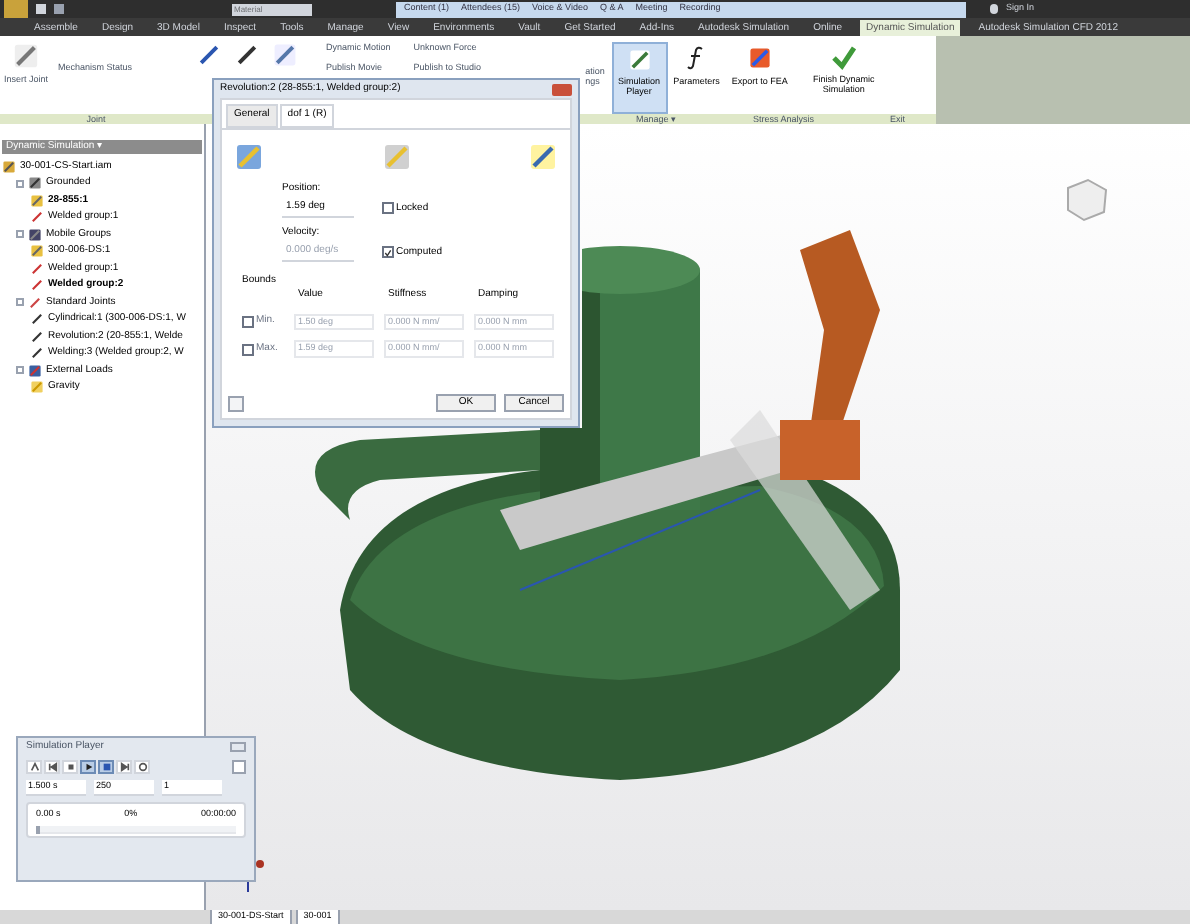 The width and height of the screenshot is (1190, 924). Describe the element at coordinates (142, 767) in the screenshot. I see `loop-button` at that location.